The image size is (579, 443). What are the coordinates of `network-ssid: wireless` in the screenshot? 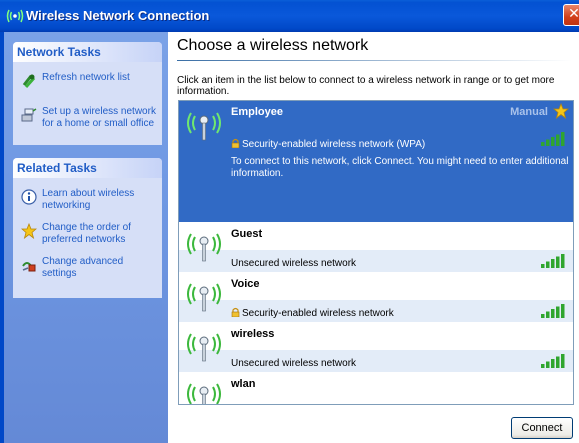 It's located at (253, 334).